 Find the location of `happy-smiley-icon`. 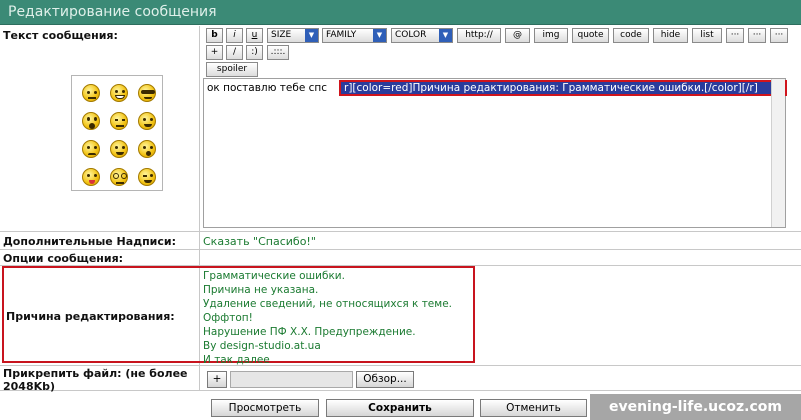

happy-smiley-icon is located at coordinates (147, 121).